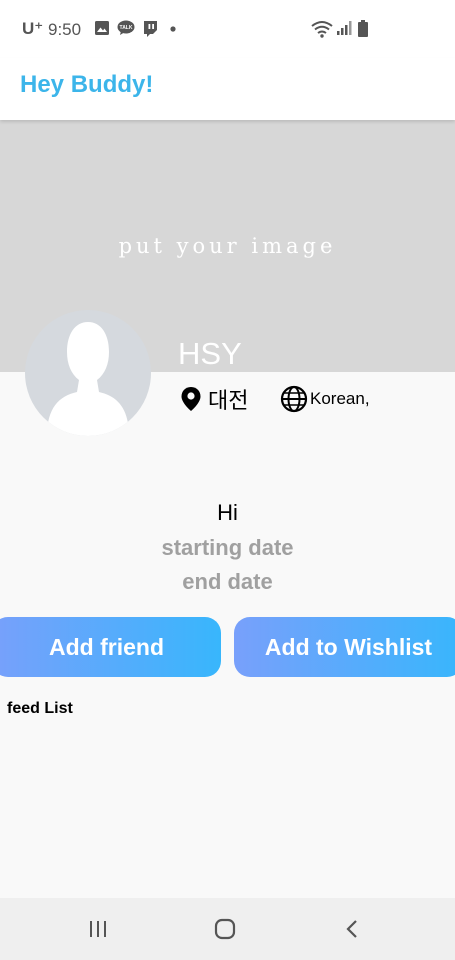  What do you see at coordinates (363, 28) in the screenshot?
I see `battery-icon` at bounding box center [363, 28].